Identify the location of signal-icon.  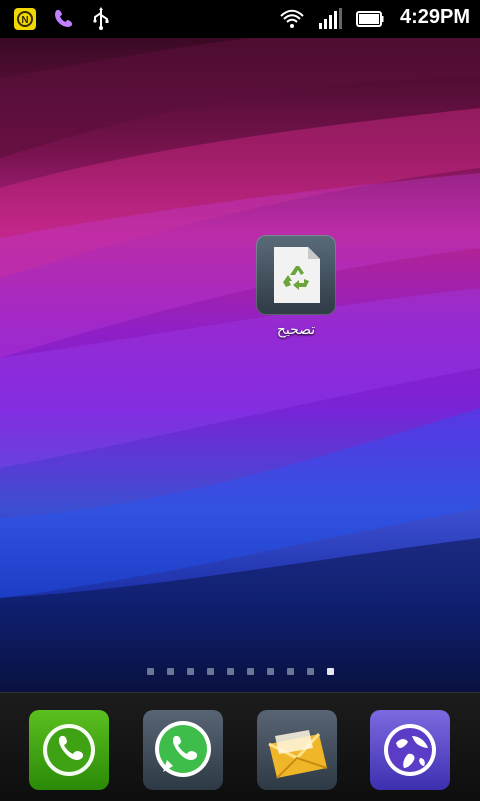
(330, 19).